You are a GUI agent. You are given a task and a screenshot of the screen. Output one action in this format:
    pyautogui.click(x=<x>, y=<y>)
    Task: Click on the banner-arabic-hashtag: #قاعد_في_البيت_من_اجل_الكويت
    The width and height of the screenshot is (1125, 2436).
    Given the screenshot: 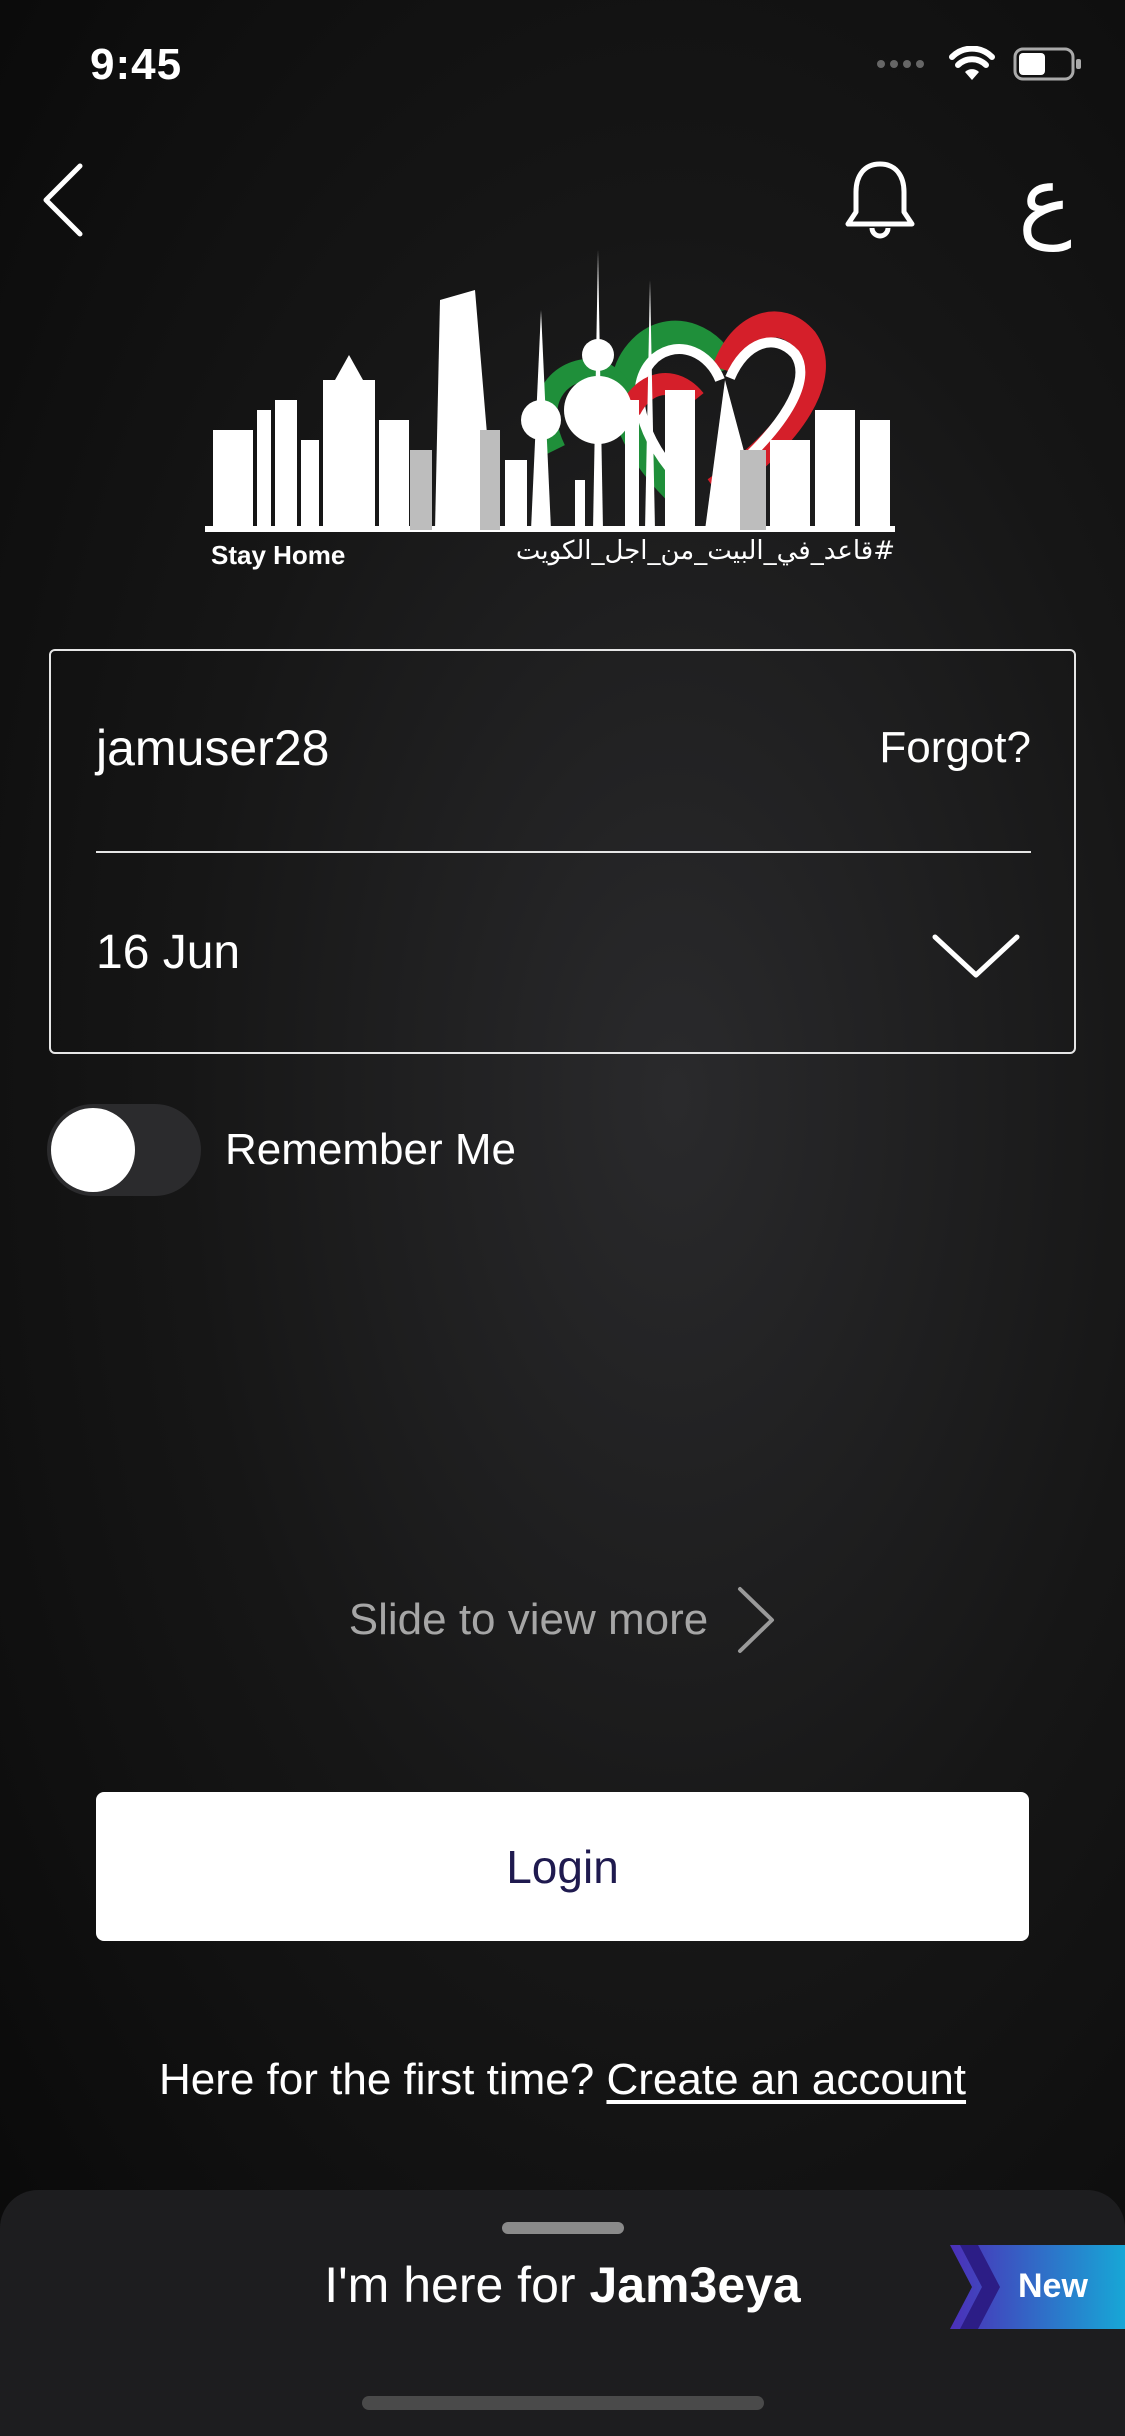 What is the action you would take?
    pyautogui.click(x=705, y=551)
    